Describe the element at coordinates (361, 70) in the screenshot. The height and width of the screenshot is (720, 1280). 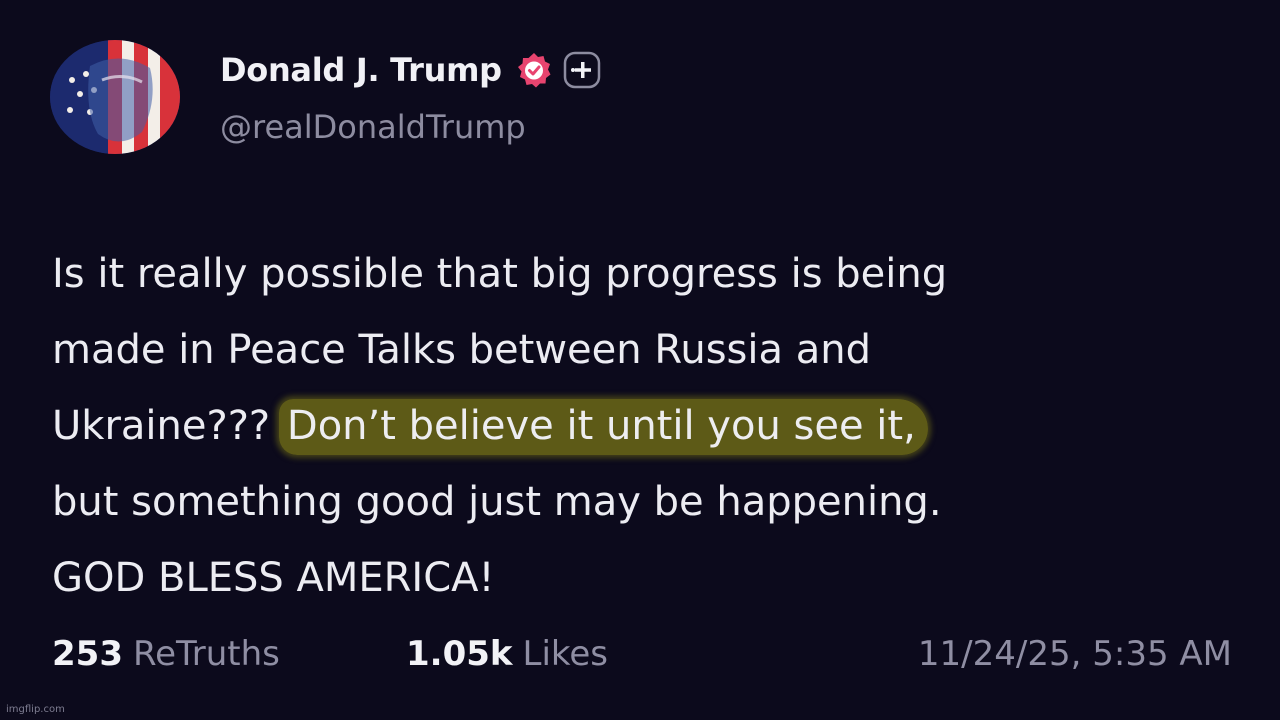
I see `author-display-name: Donald J. Trump` at that location.